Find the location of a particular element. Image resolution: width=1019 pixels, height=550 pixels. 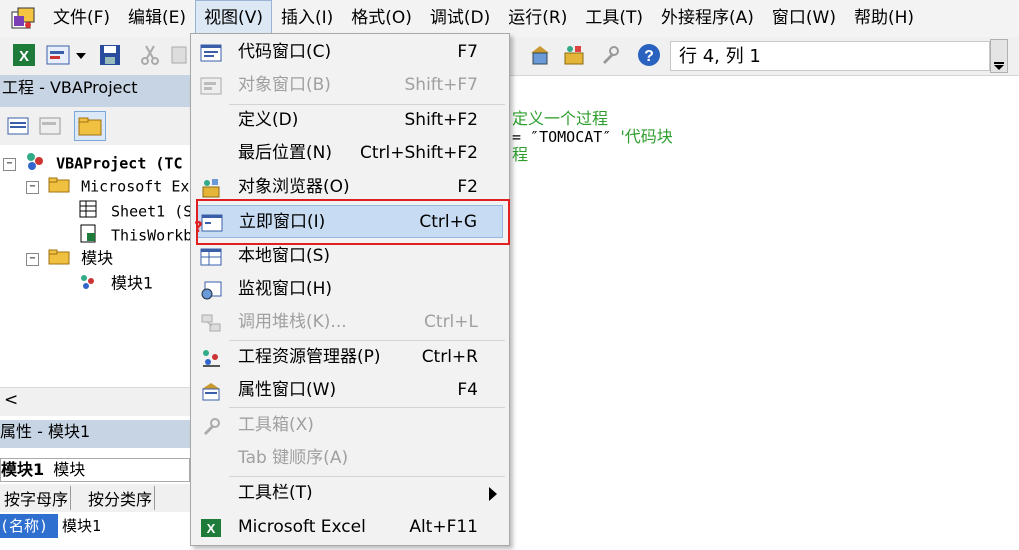

watch-window-icon is located at coordinates (211, 289).